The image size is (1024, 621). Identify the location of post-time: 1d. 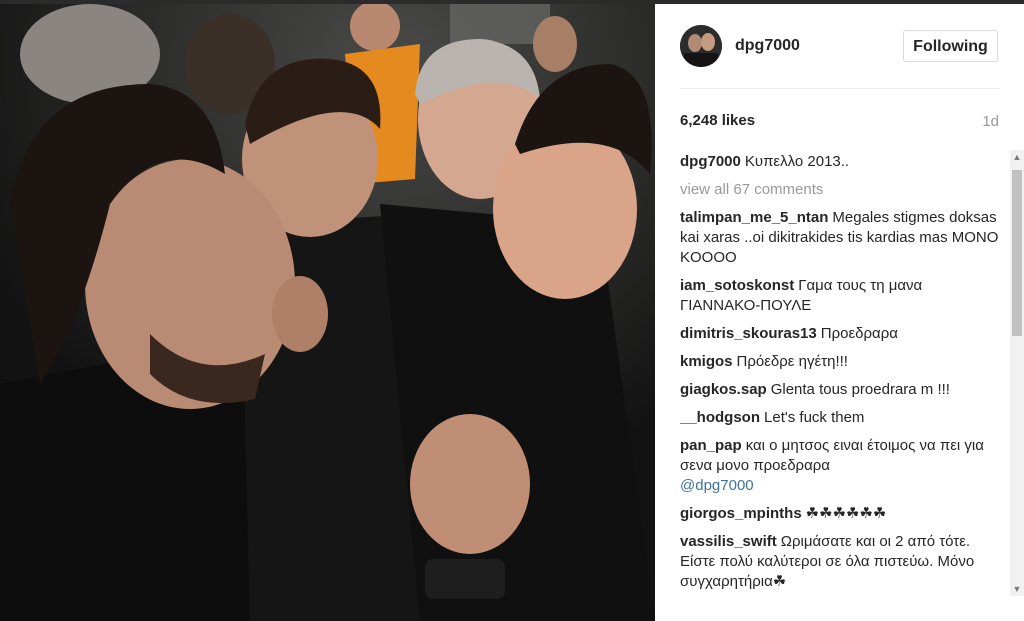
(990, 121).